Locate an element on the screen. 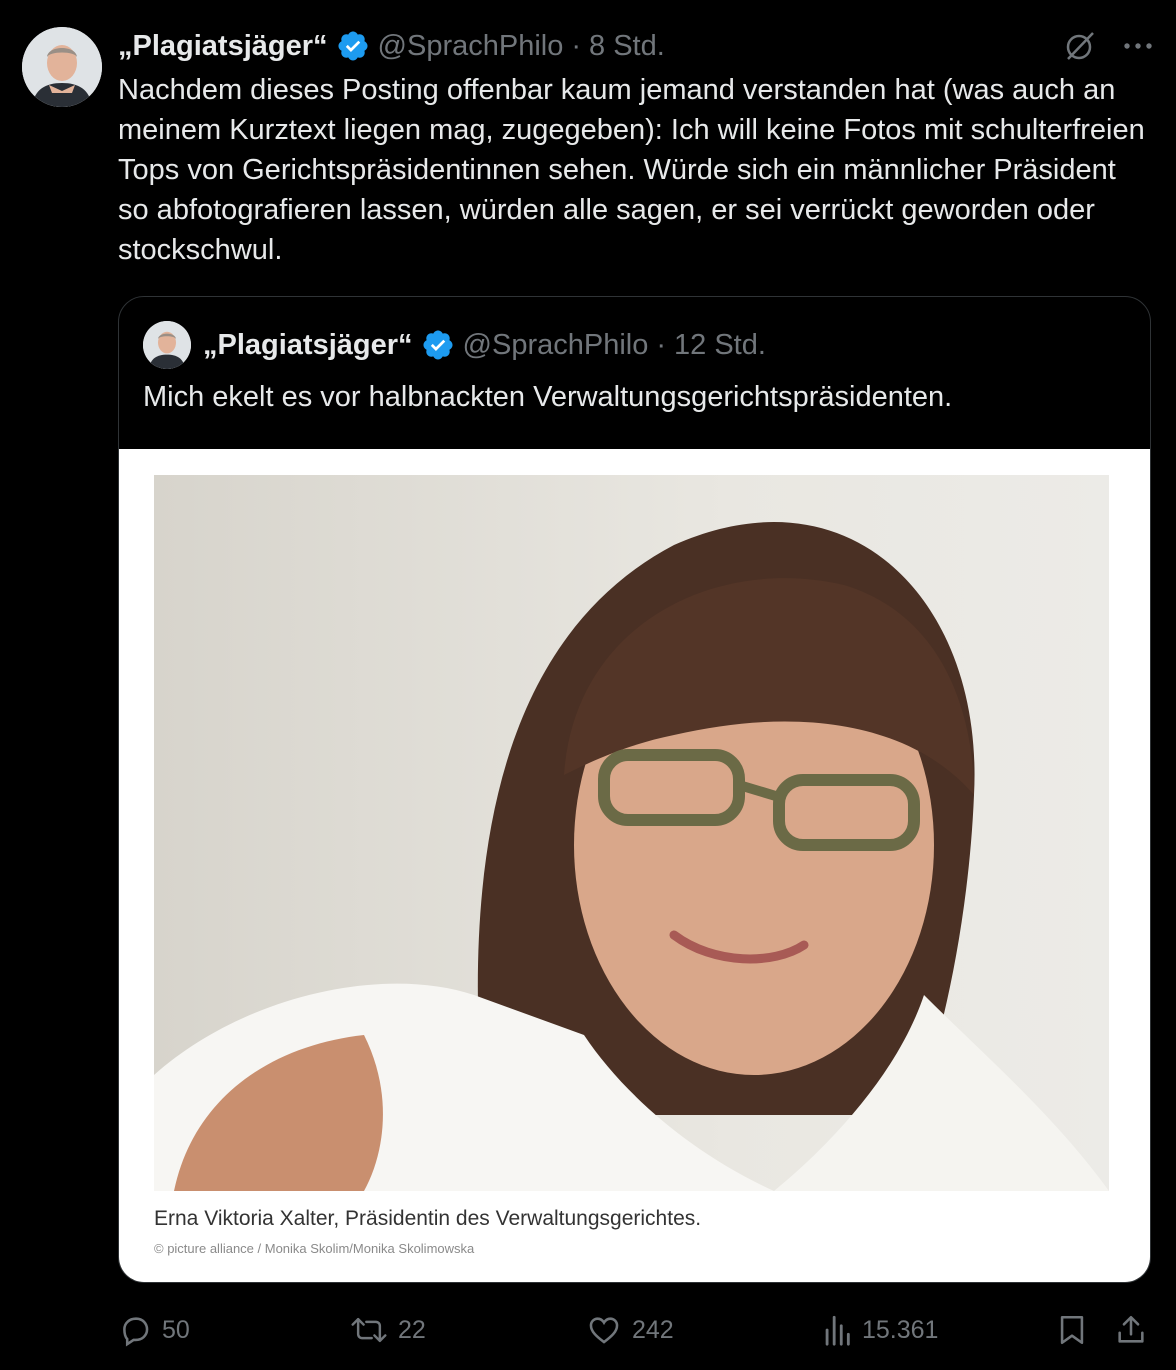 Image resolution: width=1176 pixels, height=1370 pixels. avatar is located at coordinates (62, 67).